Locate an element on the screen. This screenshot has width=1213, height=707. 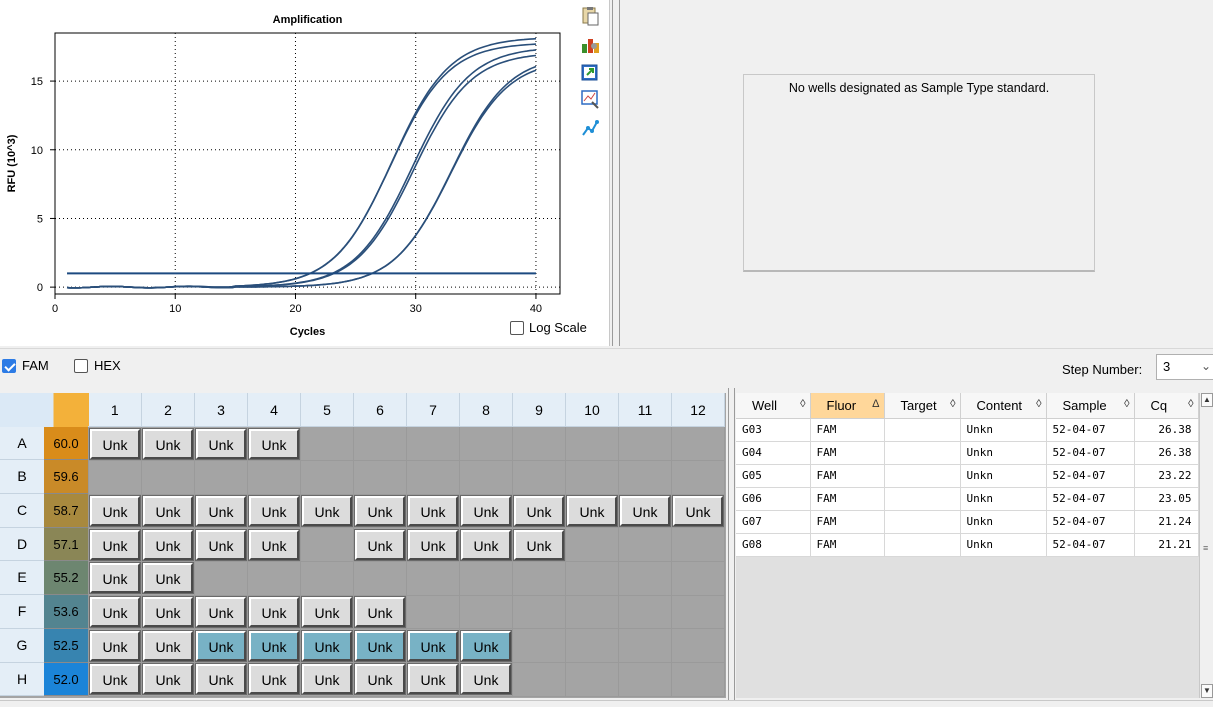
table-row: G08 FAM Unkn 52-04-07 21.21 is located at coordinates (967, 545).